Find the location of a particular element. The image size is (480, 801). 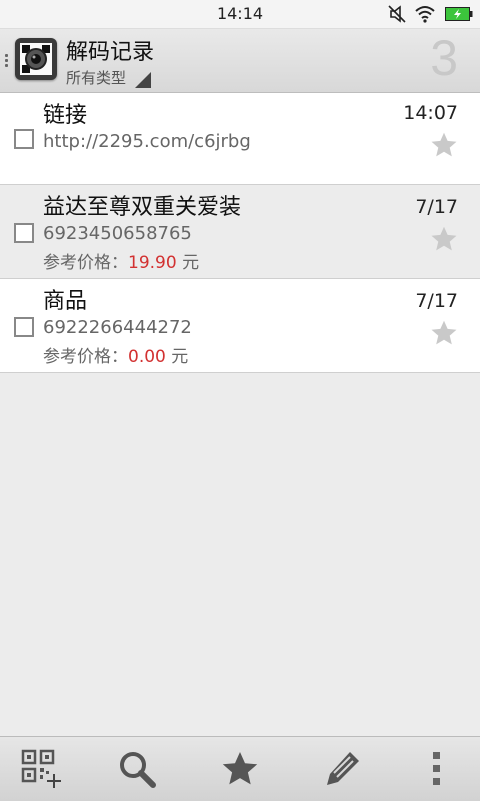

page-title: 解码记录 is located at coordinates (110, 52).